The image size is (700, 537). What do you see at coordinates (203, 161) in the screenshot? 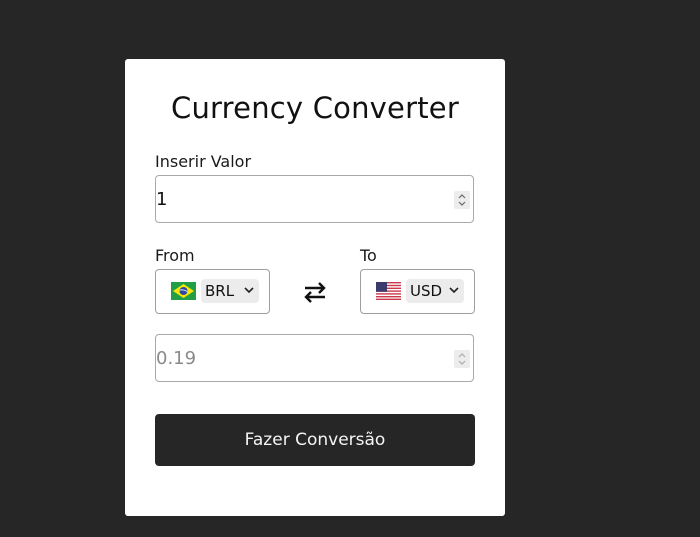
I see `amount-label: Inserir Valor` at bounding box center [203, 161].